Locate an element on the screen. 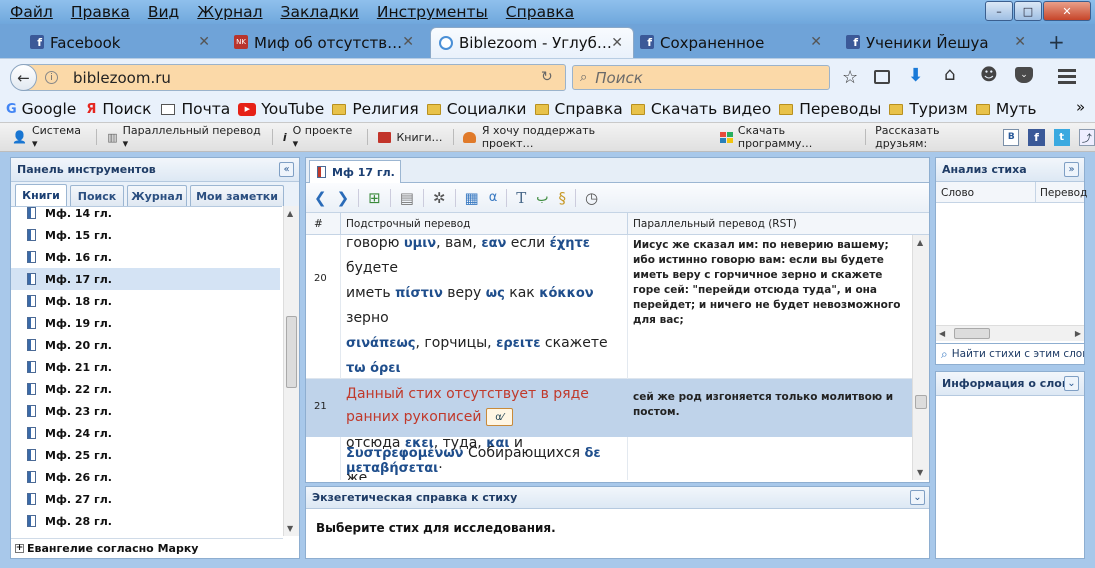 This screenshot has height=568, width=1095. bookmark-social: Социалки is located at coordinates (476, 109).